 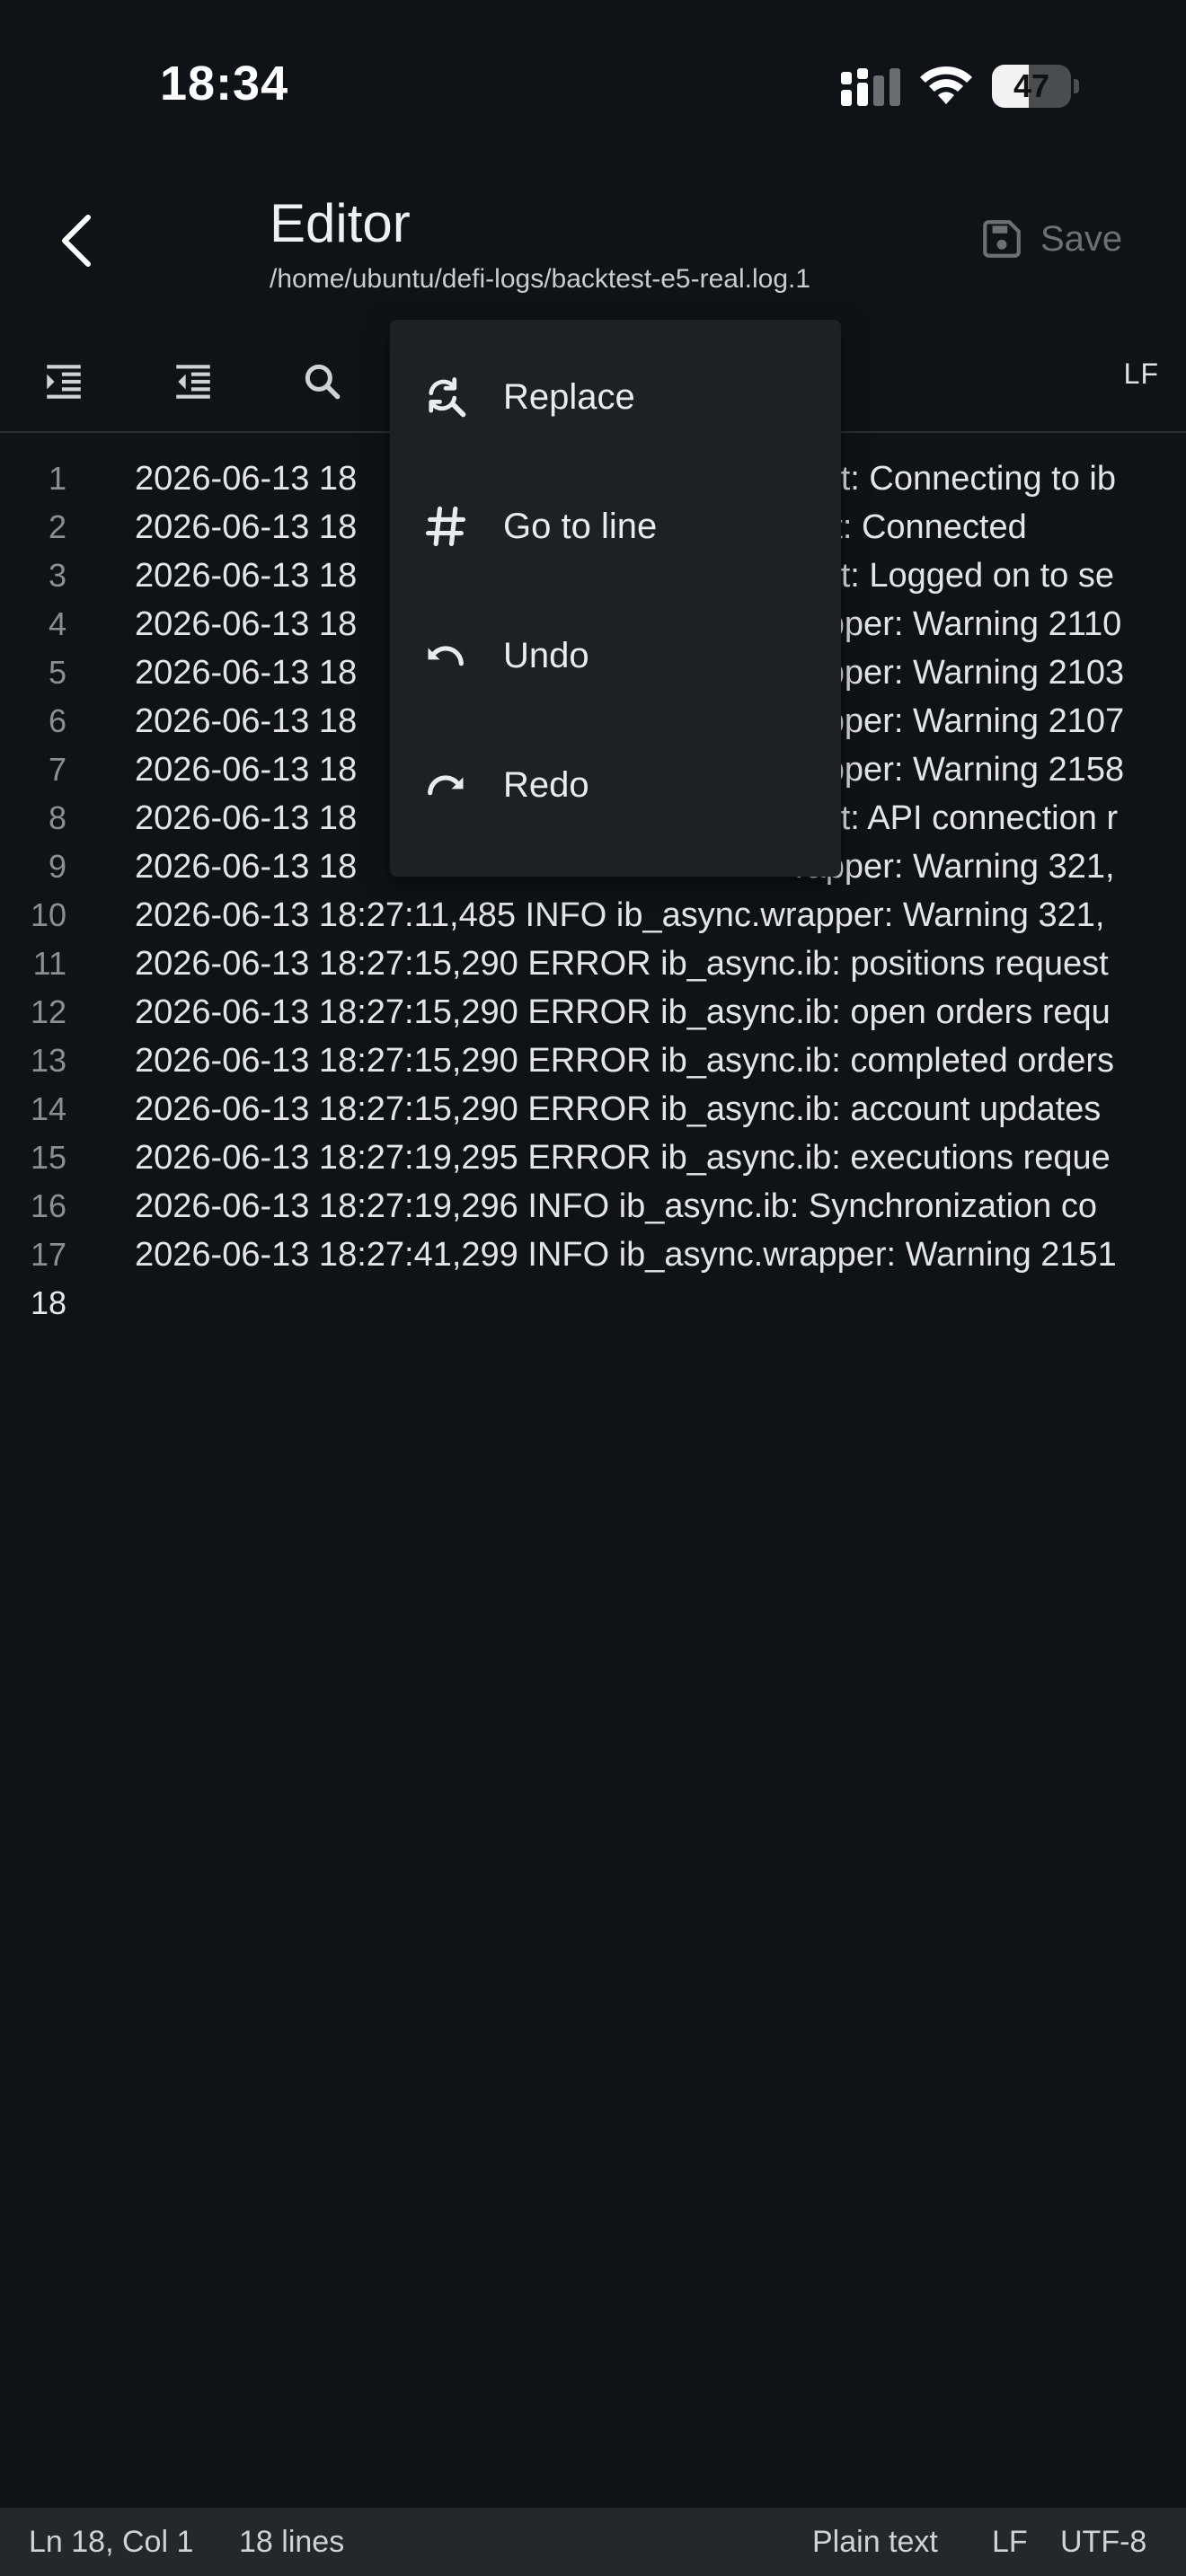 What do you see at coordinates (958, 624) in the screenshot?
I see `line-text-continued: rapper: Warning 2110` at bounding box center [958, 624].